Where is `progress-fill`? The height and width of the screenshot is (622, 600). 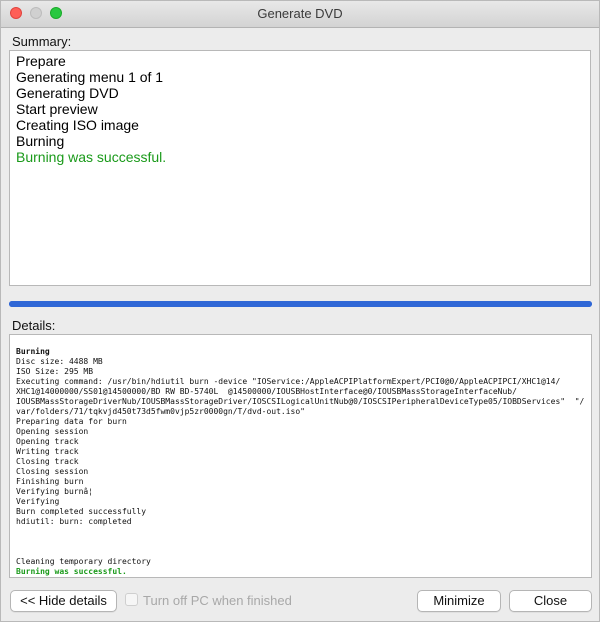 progress-fill is located at coordinates (300, 304).